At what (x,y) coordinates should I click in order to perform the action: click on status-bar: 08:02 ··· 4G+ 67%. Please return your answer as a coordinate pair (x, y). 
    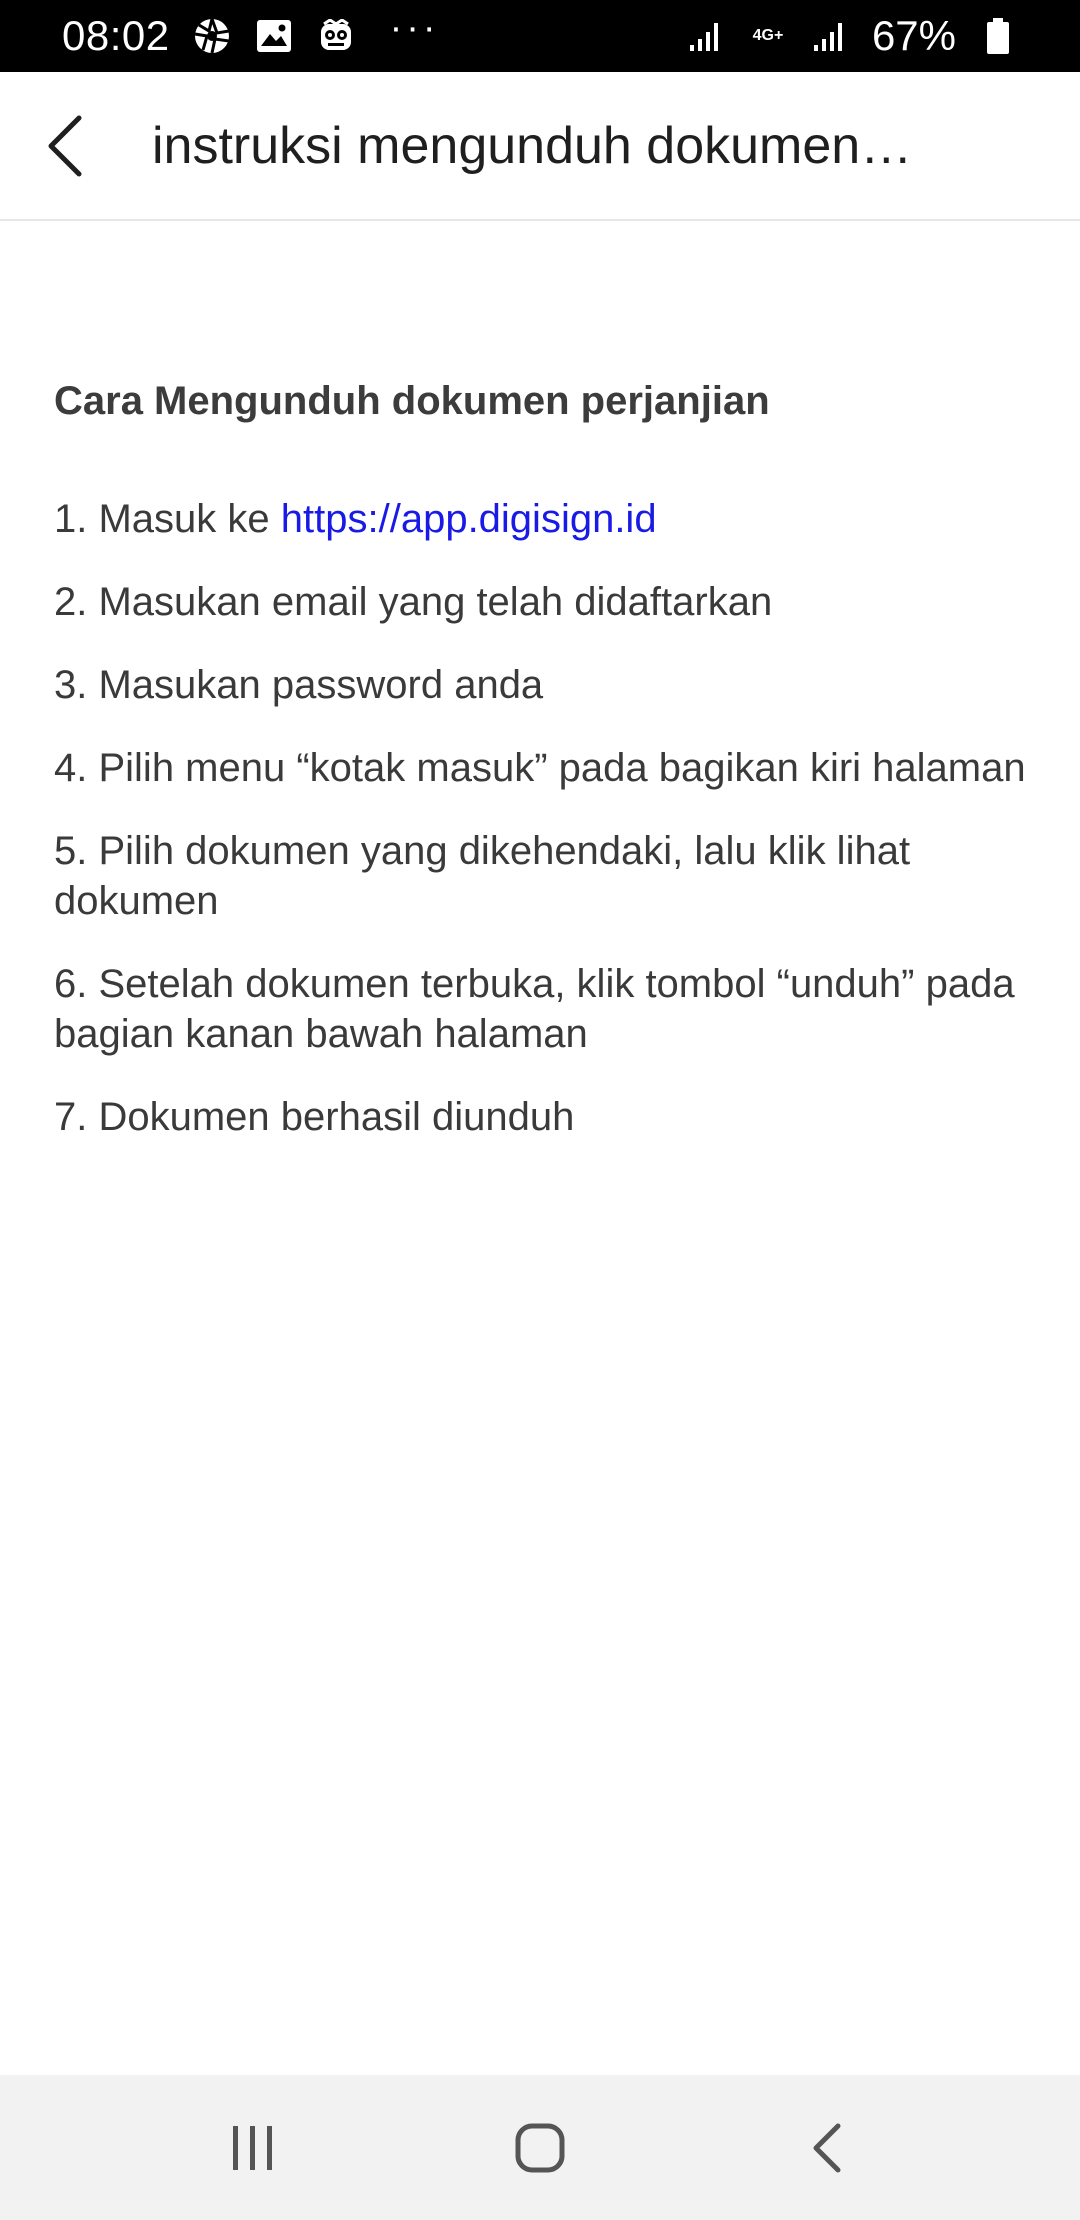
    Looking at the image, I should click on (540, 36).